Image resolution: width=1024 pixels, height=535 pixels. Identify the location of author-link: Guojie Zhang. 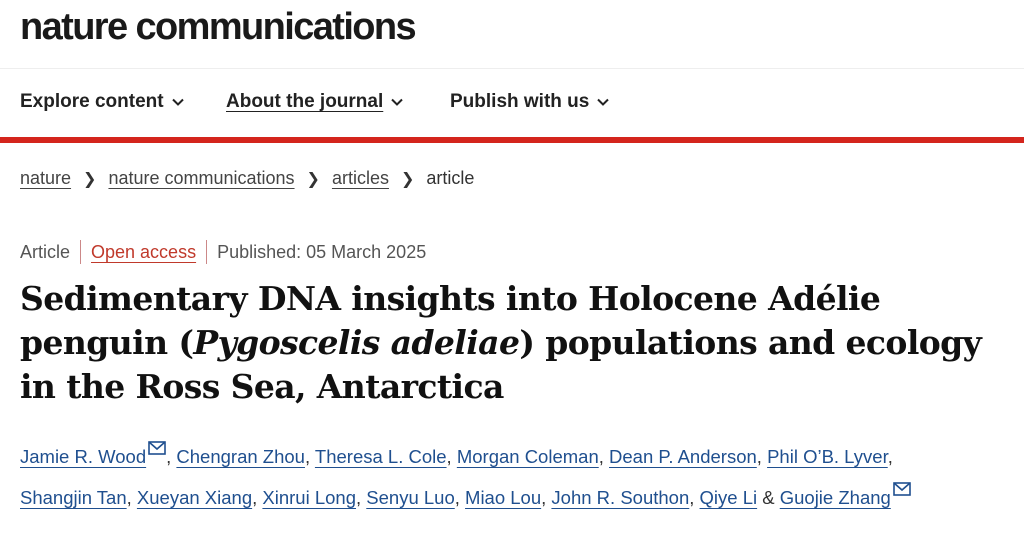
(835, 497).